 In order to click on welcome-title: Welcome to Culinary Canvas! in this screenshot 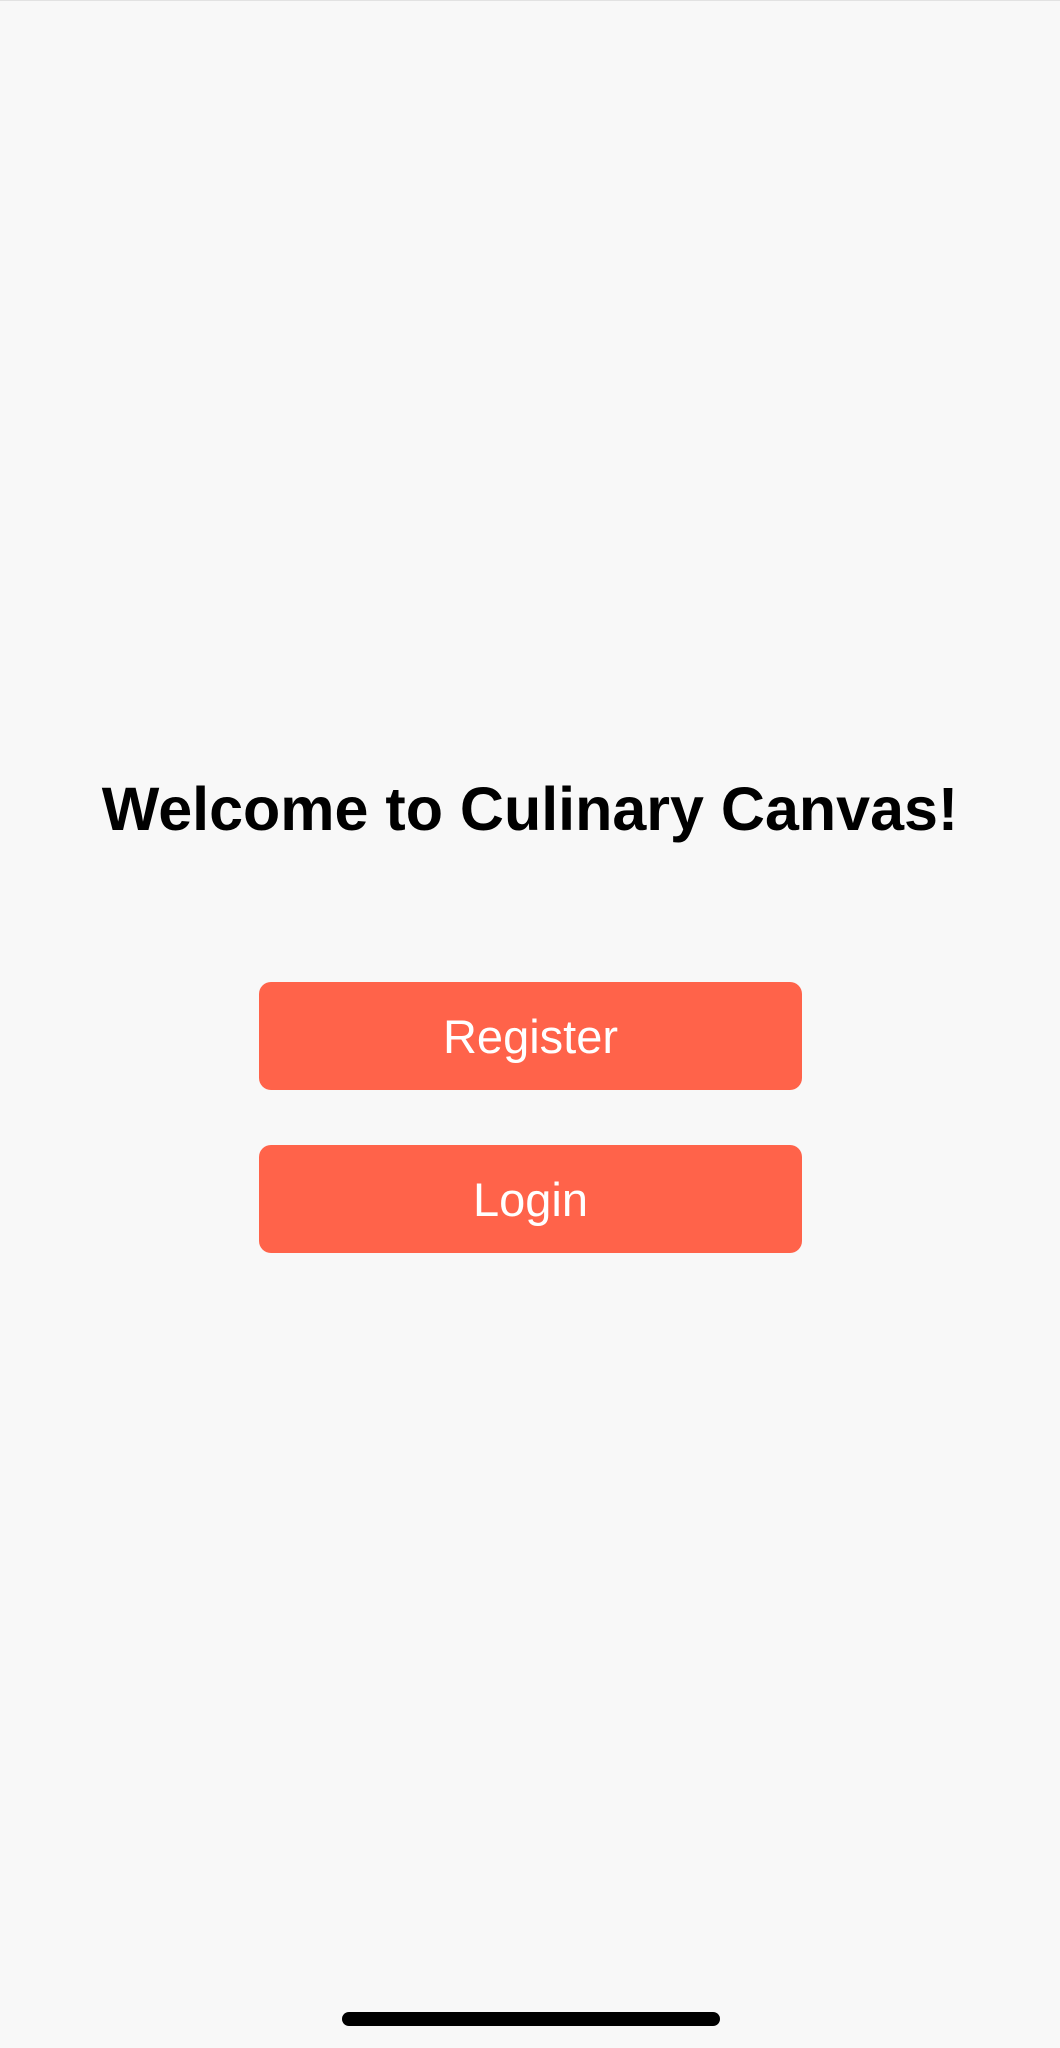, I will do `click(530, 809)`.